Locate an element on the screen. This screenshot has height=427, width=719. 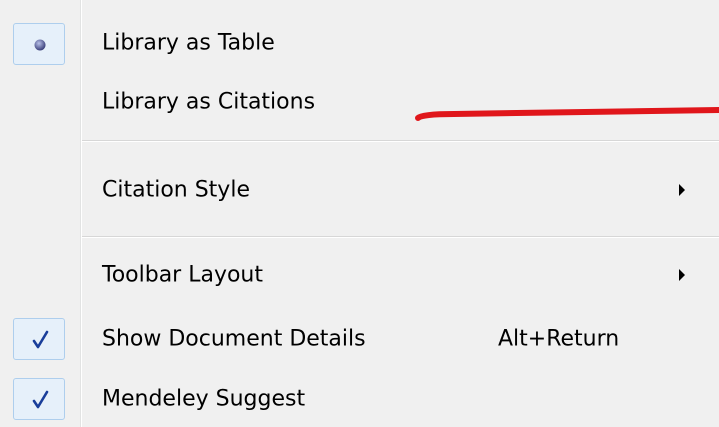
radio-dot-icon is located at coordinates (40, 45).